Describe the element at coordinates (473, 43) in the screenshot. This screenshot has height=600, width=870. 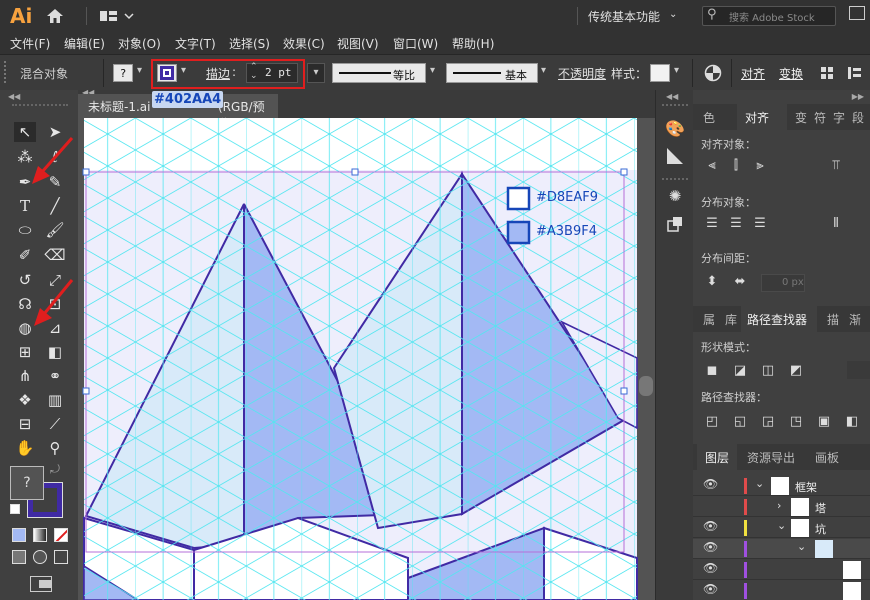
I see `menu-help: 帮助(H)` at that location.